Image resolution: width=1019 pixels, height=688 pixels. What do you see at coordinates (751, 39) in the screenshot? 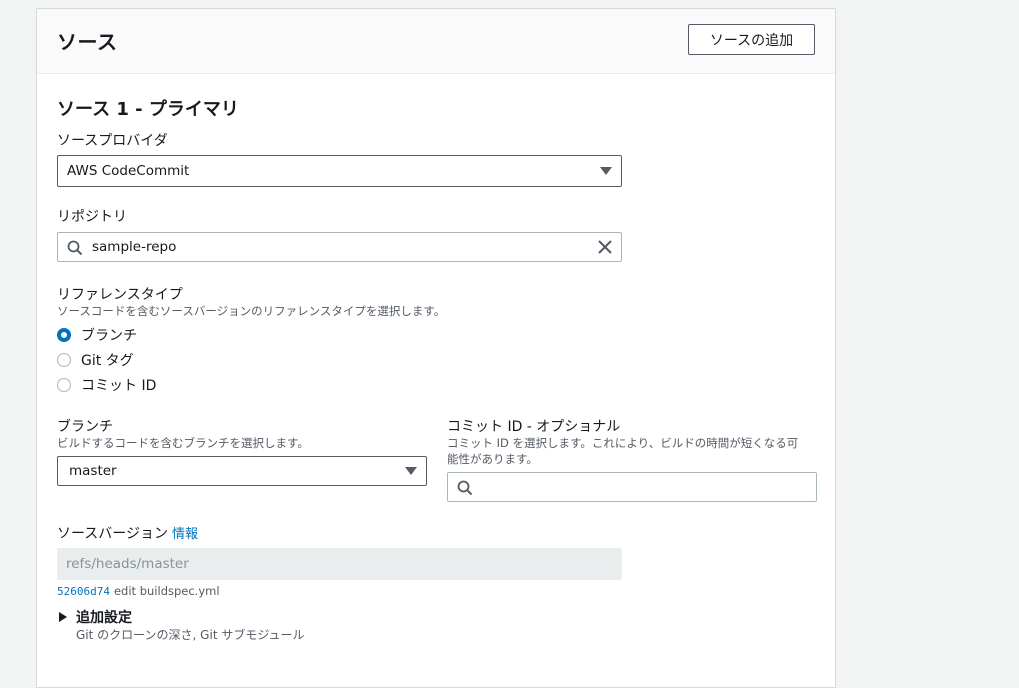
I see `add-source-button: ソースの追加` at bounding box center [751, 39].